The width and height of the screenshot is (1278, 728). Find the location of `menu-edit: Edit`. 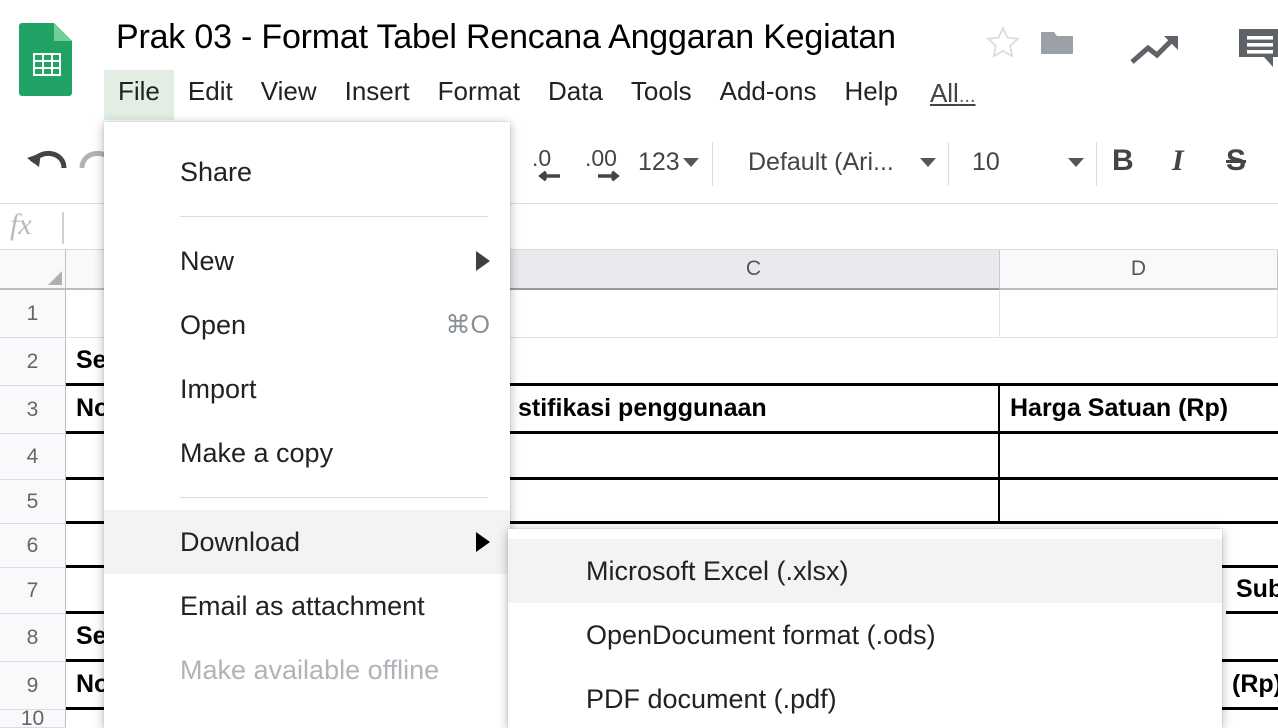

menu-edit: Edit is located at coordinates (210, 95).